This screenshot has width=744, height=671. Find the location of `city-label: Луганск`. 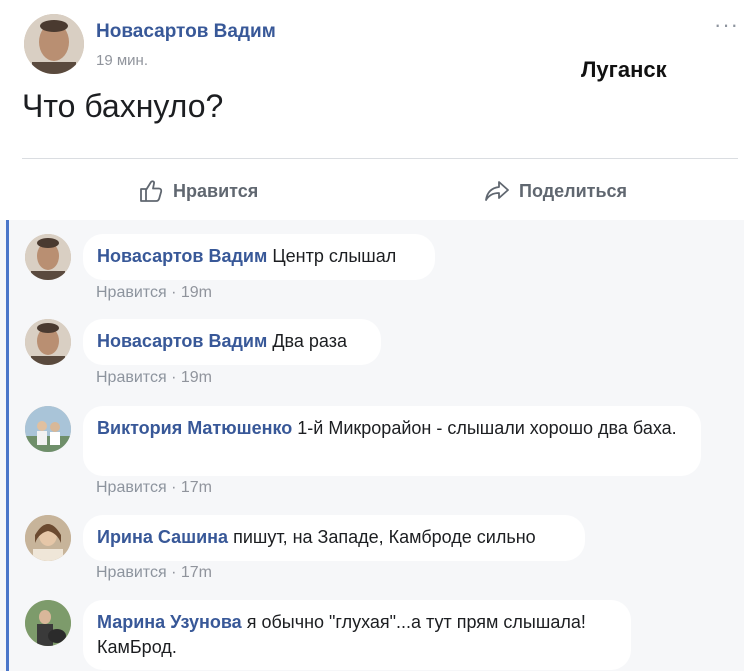

city-label: Луганск is located at coordinates (624, 69).